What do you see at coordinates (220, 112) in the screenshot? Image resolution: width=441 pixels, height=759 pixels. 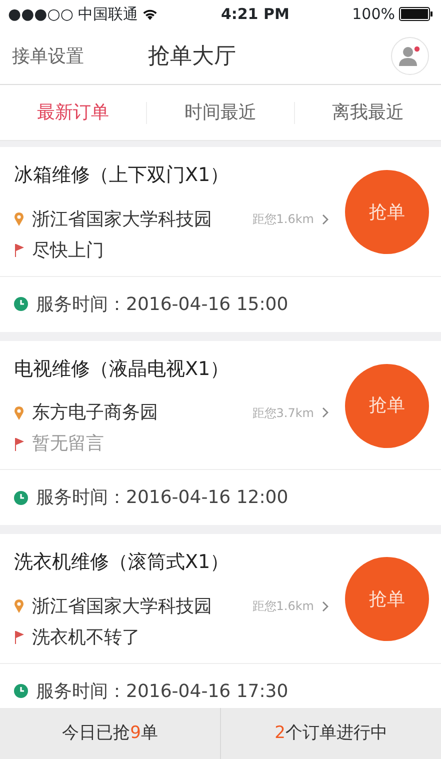 I see `tab: 时间最近` at bounding box center [220, 112].